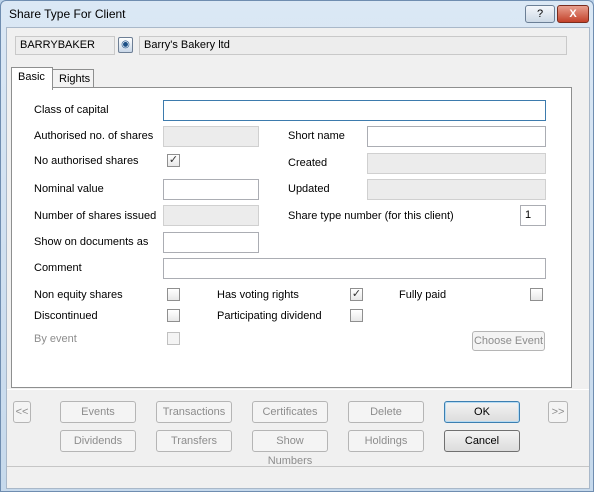 This screenshot has width=594, height=492. I want to click on participating-dividend-checkbox, so click(356, 315).